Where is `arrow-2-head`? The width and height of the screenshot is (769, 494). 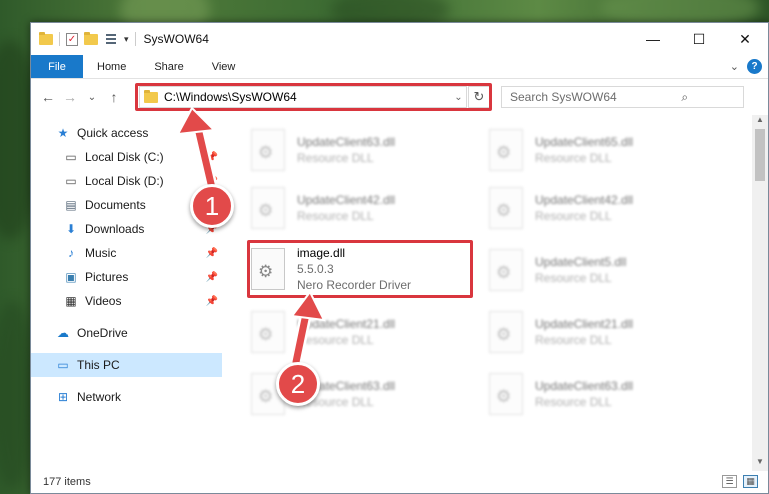
arrow-2-head is located at coordinates (308, 306).